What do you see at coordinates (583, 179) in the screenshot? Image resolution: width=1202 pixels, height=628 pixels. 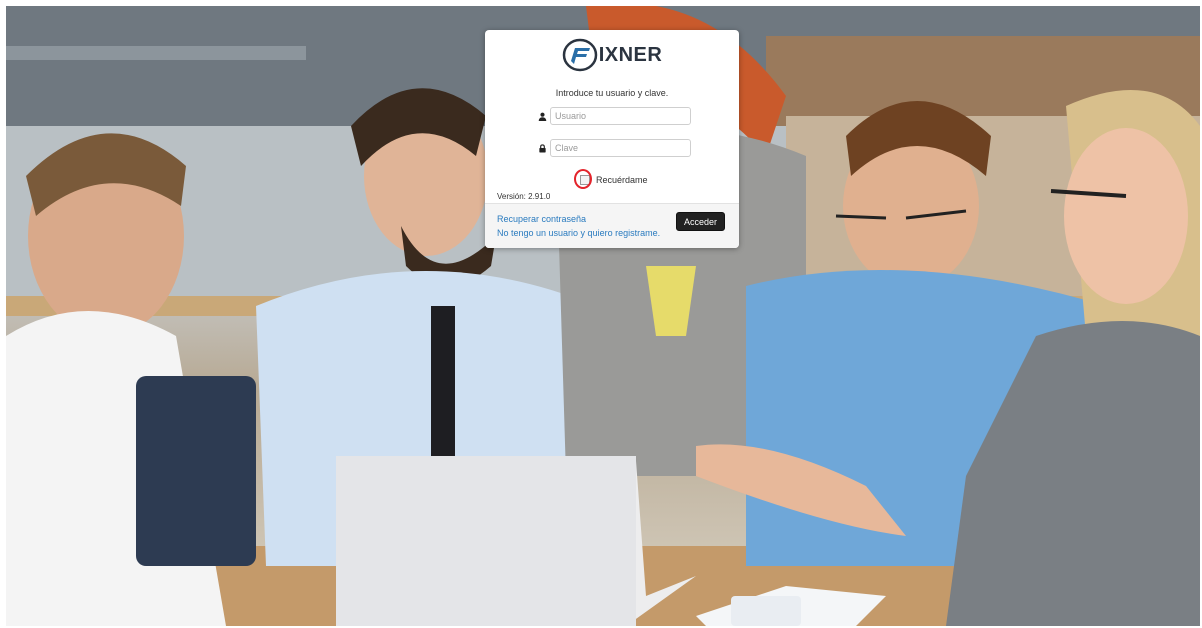 I see `highlight-ring` at bounding box center [583, 179].